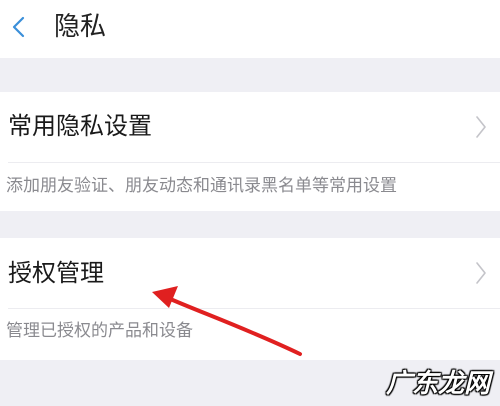  Describe the element at coordinates (80, 27) in the screenshot. I see `page-title: 隐私` at that location.